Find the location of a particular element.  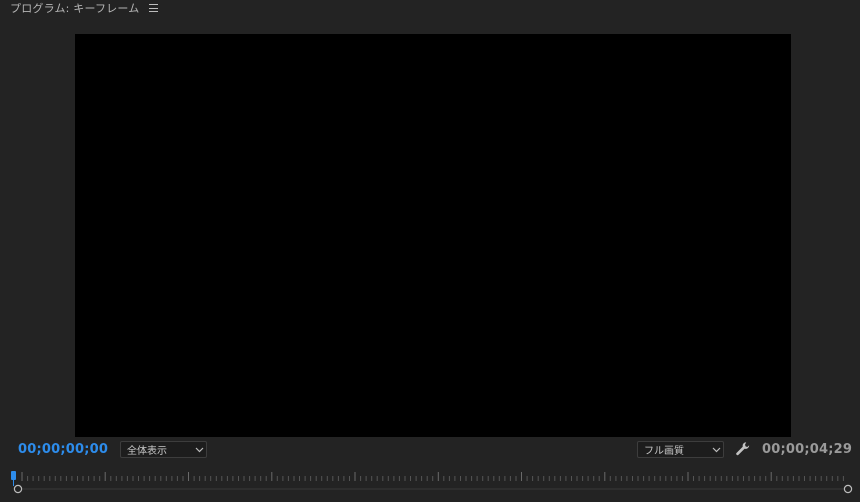

ruler-ticks is located at coordinates (432, 476).